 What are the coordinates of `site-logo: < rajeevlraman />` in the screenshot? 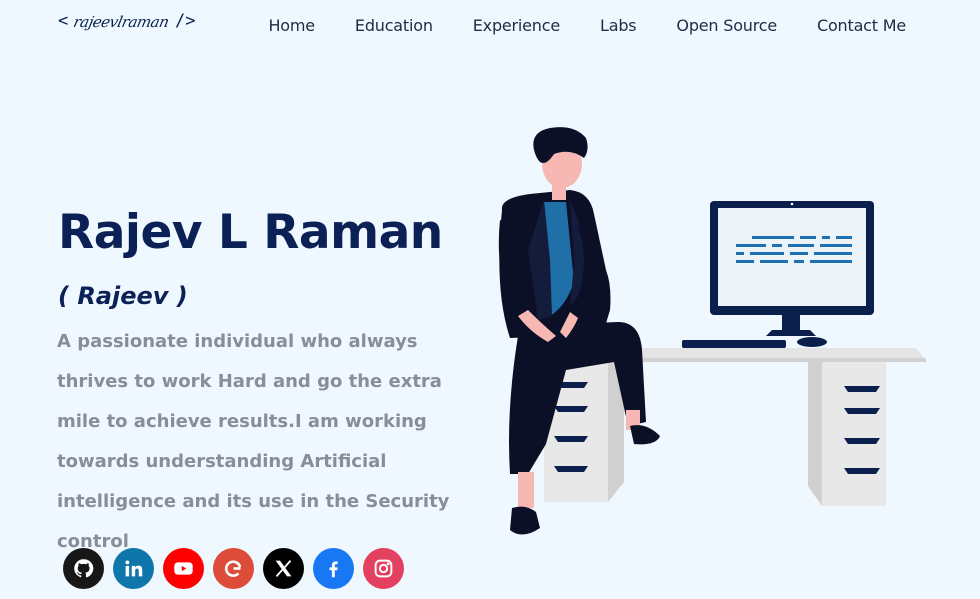 It's located at (127, 21).